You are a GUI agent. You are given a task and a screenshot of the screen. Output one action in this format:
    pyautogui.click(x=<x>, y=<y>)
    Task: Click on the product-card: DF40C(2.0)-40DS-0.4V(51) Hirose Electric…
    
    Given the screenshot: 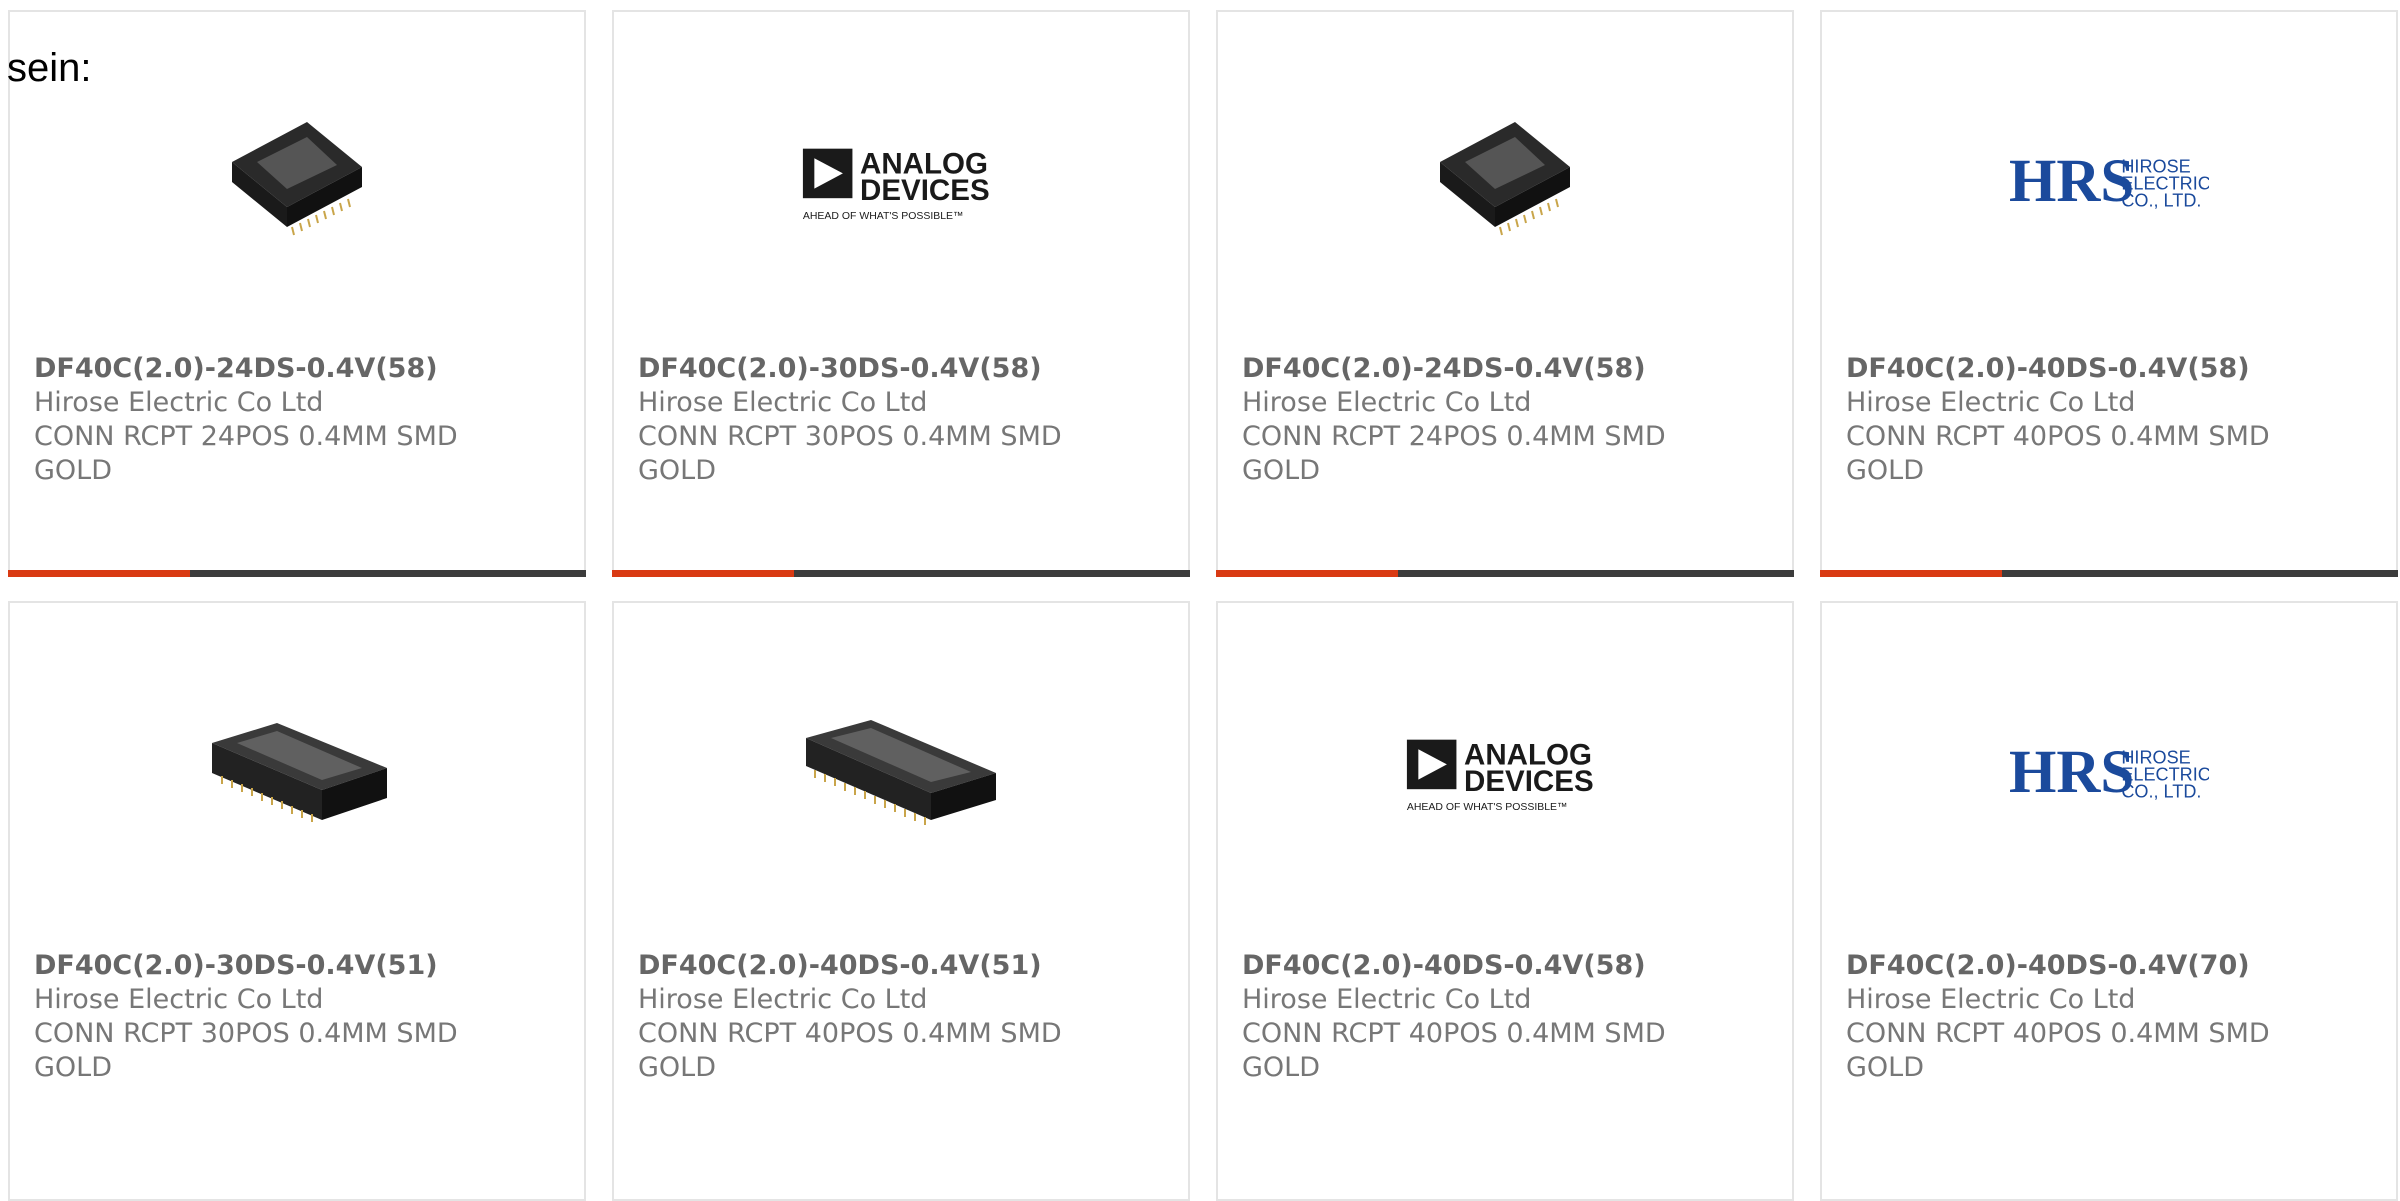 What is the action you would take?
    pyautogui.click(x=901, y=901)
    